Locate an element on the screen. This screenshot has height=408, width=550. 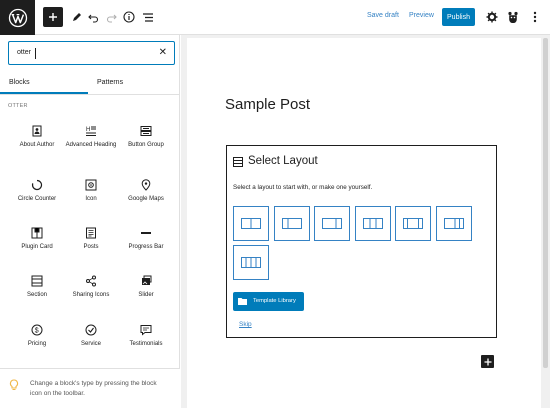
redo-button is located at coordinates (111, 17).